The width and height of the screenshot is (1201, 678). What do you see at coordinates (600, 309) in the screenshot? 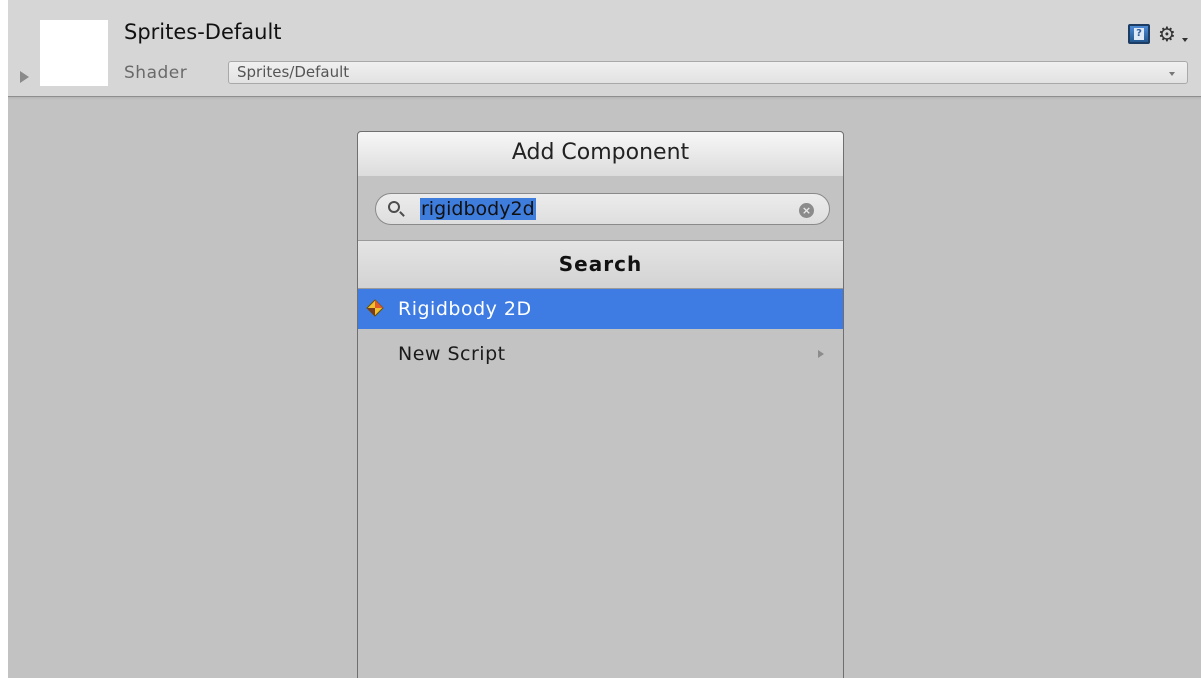
I see `result-item-rigidbody-2d: Rigidbody 2D` at bounding box center [600, 309].